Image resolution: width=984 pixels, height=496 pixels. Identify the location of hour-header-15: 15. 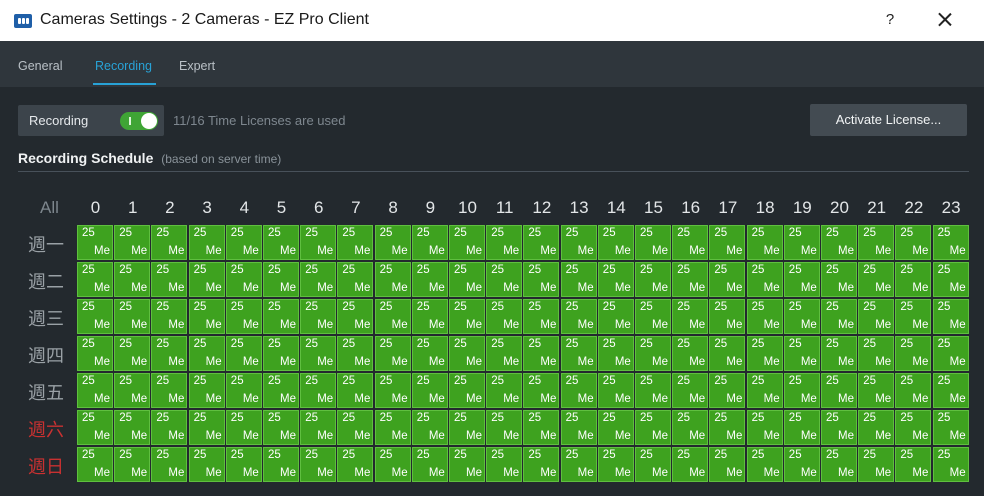
(653, 208).